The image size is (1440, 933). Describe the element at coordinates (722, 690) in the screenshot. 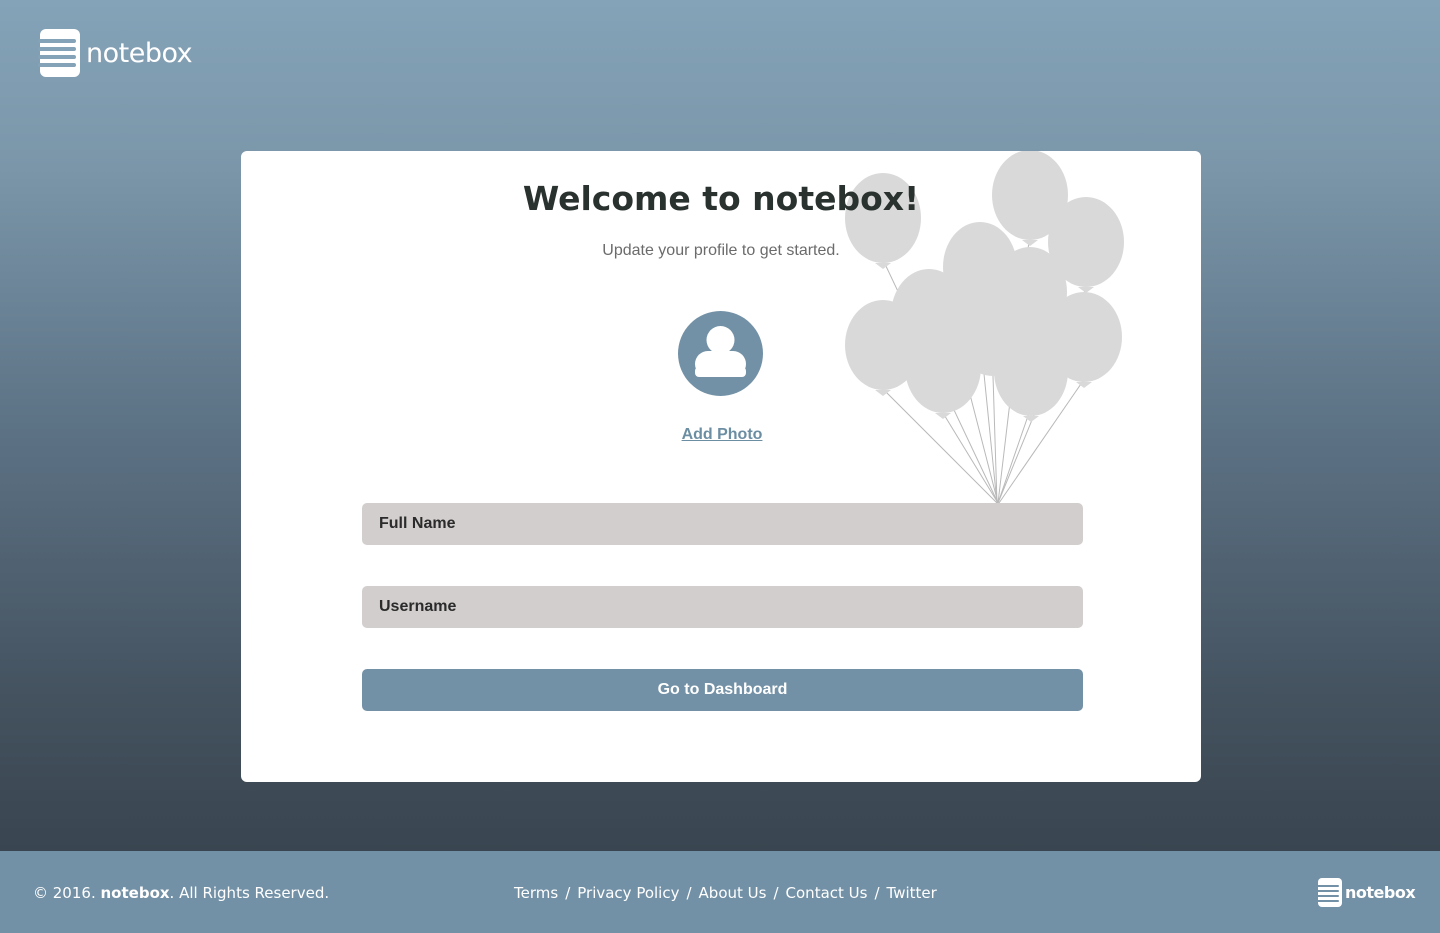

I see `go-to-dashboard-button: Go to Dashboard` at that location.